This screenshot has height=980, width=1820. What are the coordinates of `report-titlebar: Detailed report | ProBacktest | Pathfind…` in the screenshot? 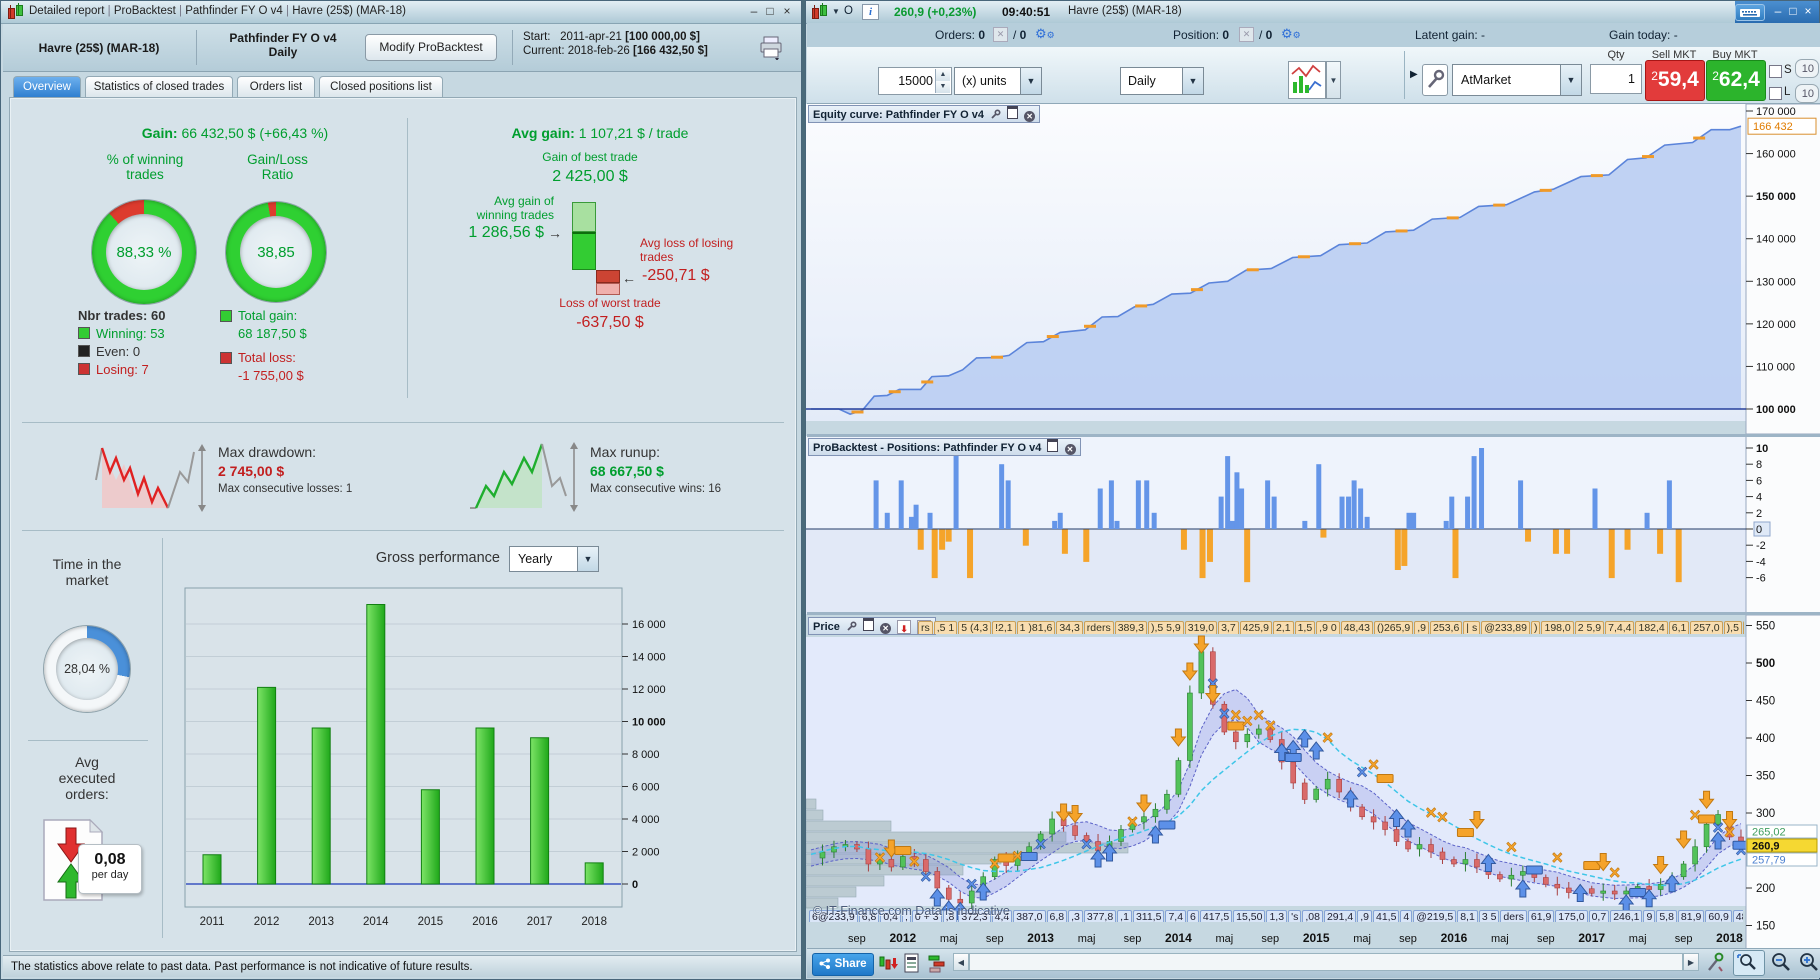 It's located at (401, 12).